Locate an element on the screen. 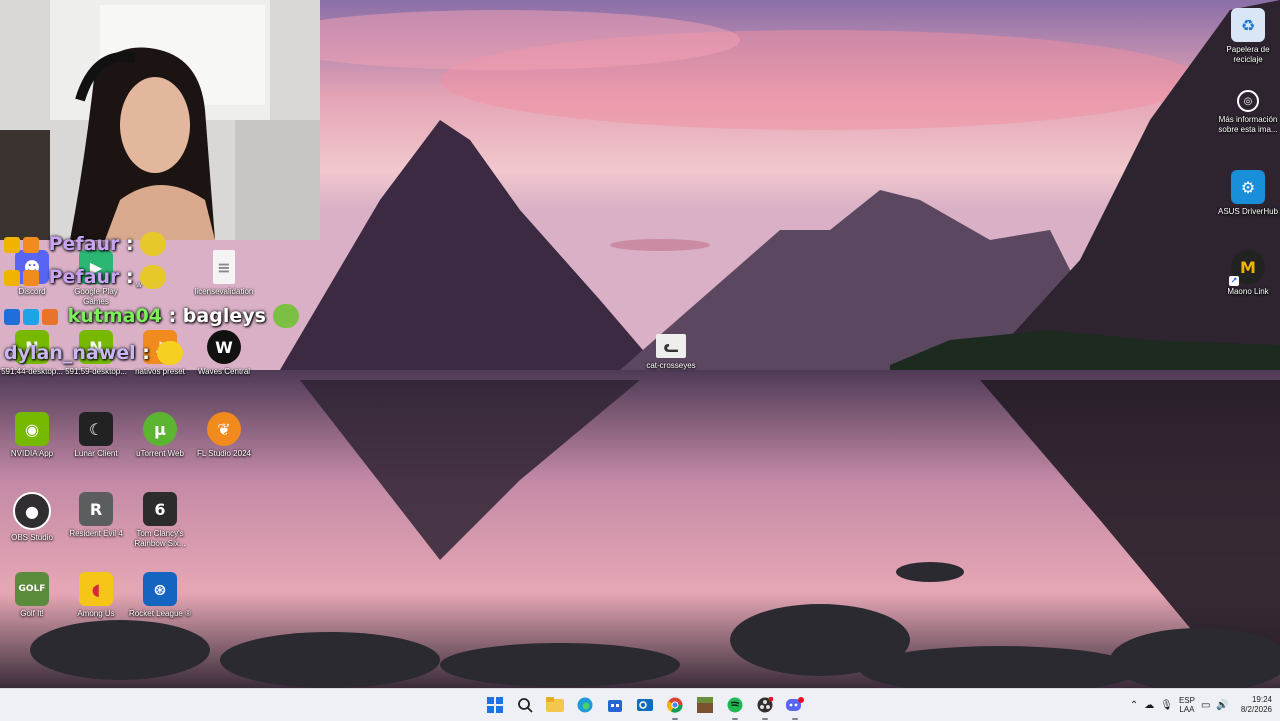 This screenshot has width=1280, height=721. maono-icon: M ↗ is located at coordinates (1247, 268).